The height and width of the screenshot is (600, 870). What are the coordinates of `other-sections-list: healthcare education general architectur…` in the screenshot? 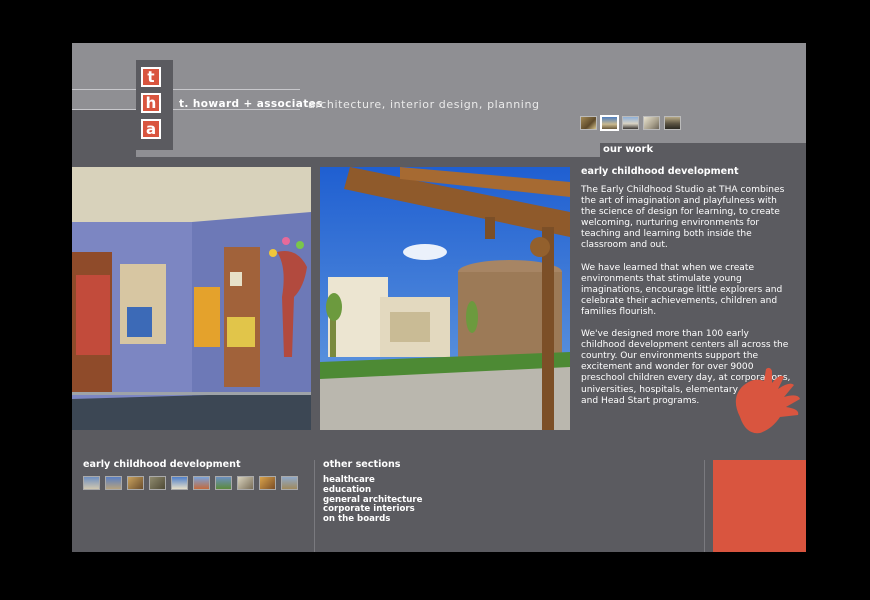 It's located at (372, 500).